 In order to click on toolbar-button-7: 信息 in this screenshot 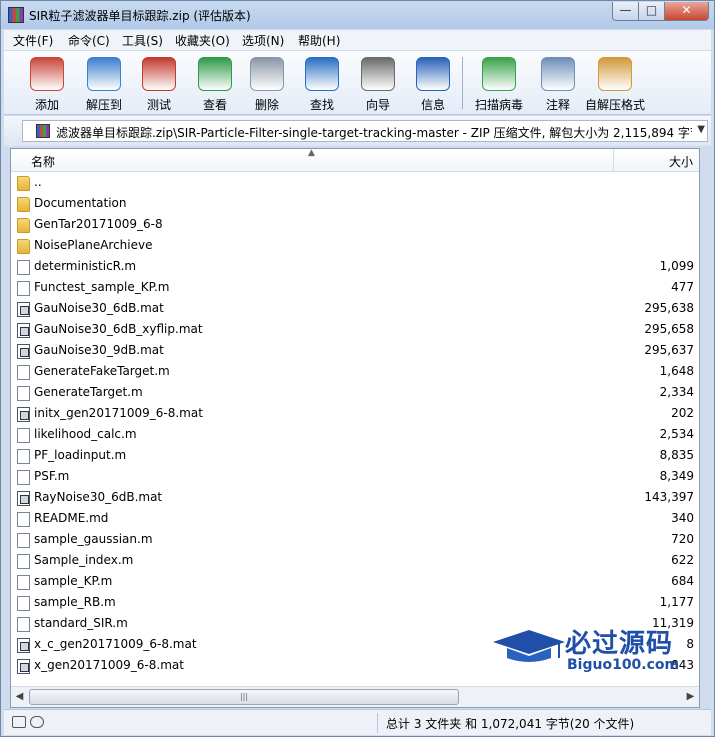, I will do `click(433, 83)`.